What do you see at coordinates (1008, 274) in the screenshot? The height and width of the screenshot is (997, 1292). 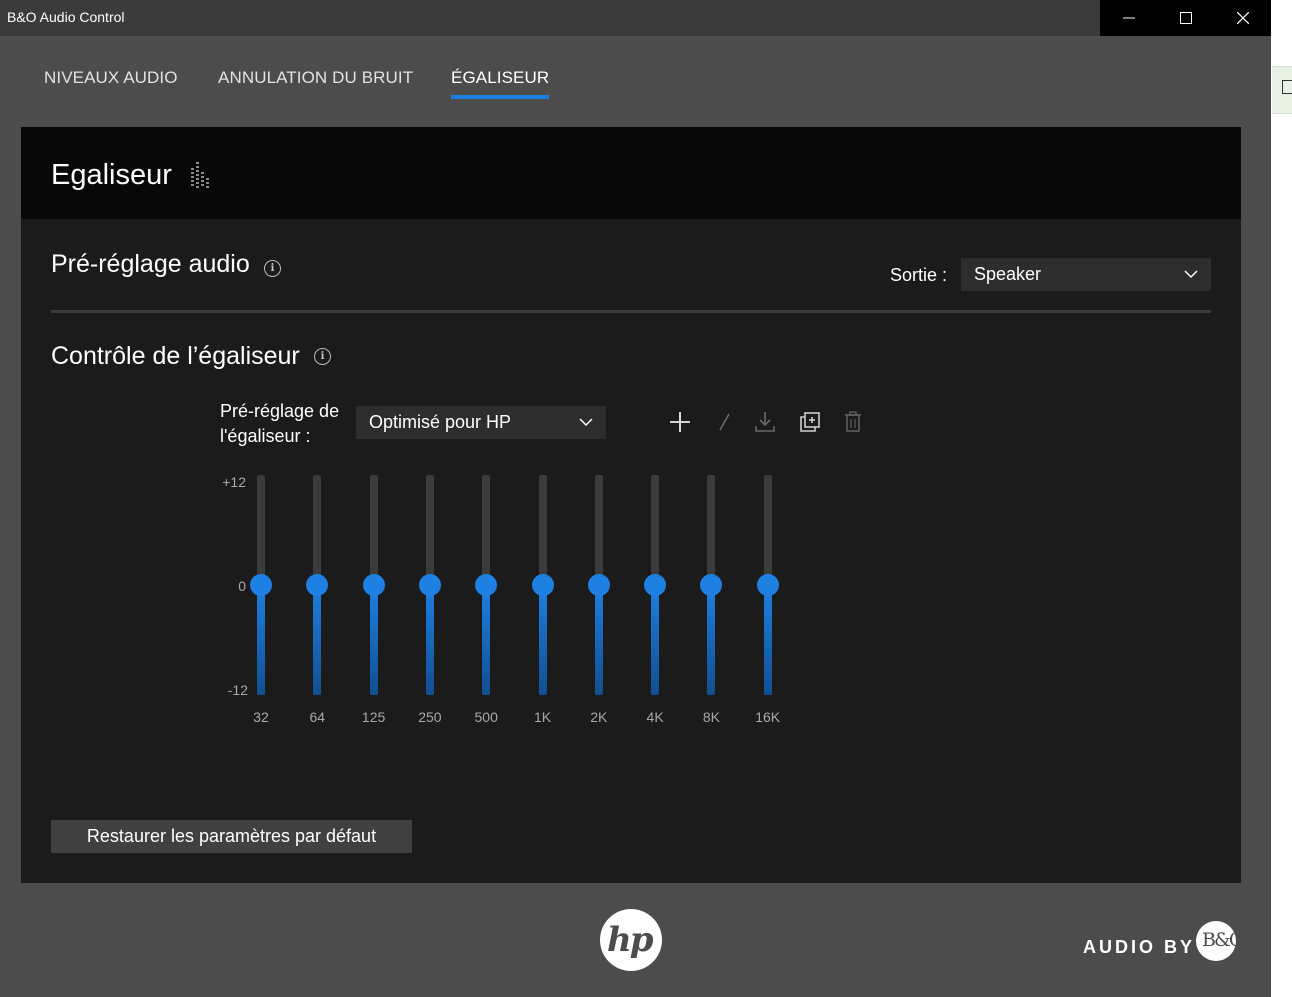 I see `output-select-value: Speaker` at bounding box center [1008, 274].